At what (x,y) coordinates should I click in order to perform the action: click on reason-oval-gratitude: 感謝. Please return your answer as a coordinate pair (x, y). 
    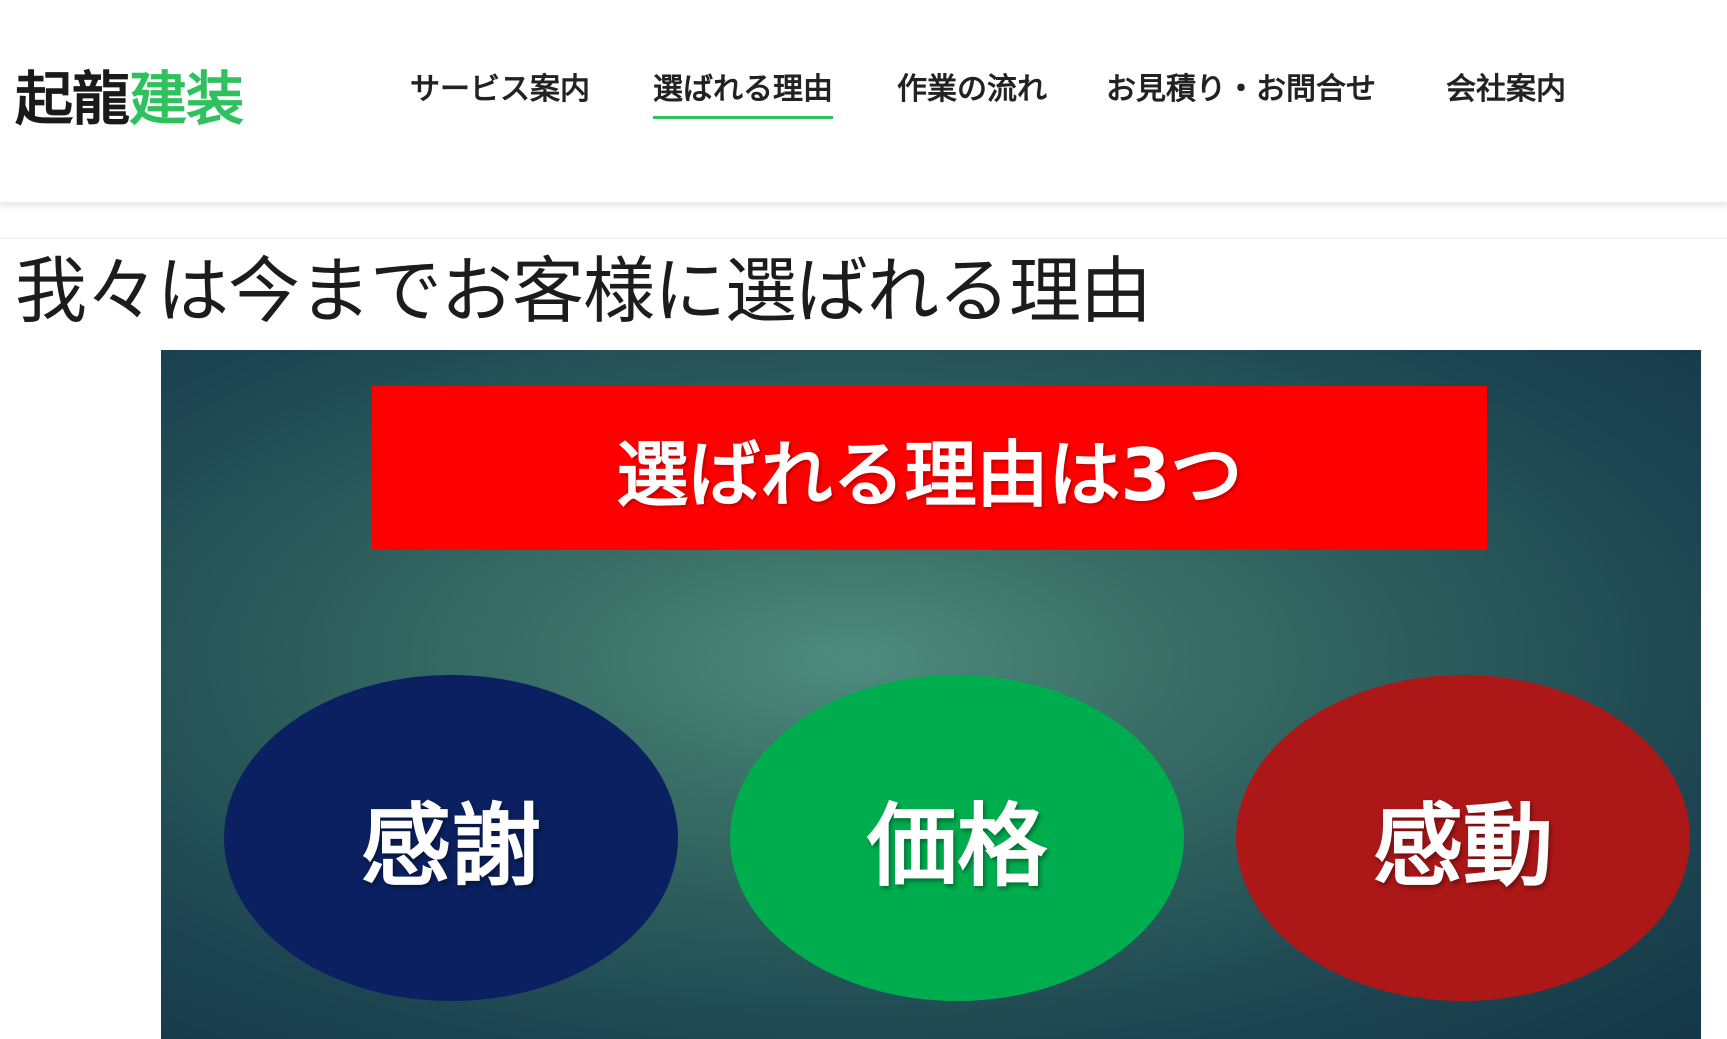
    Looking at the image, I should click on (451, 838).